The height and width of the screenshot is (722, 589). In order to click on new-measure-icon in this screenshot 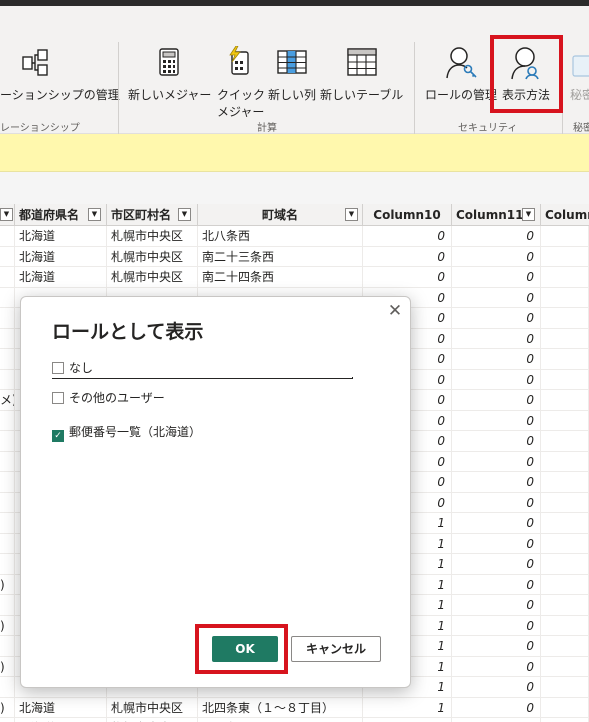, I will do `click(169, 62)`.